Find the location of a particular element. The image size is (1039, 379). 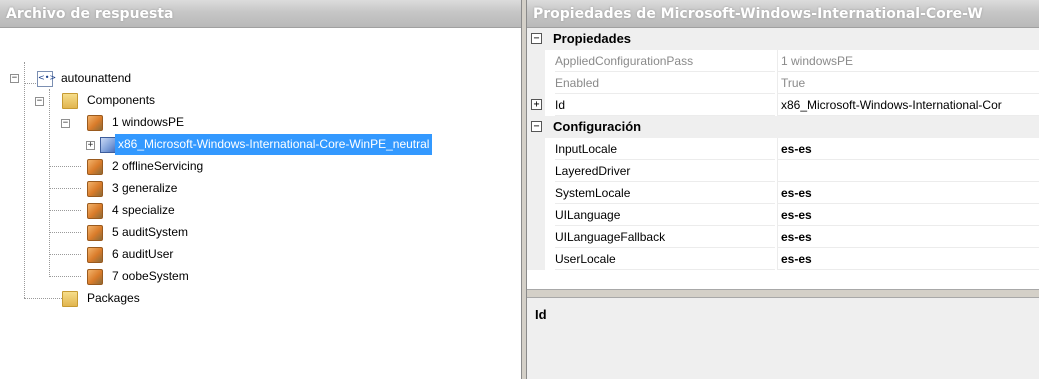

answer-file-pane-title: Archivo de respuesta is located at coordinates (260, 14).